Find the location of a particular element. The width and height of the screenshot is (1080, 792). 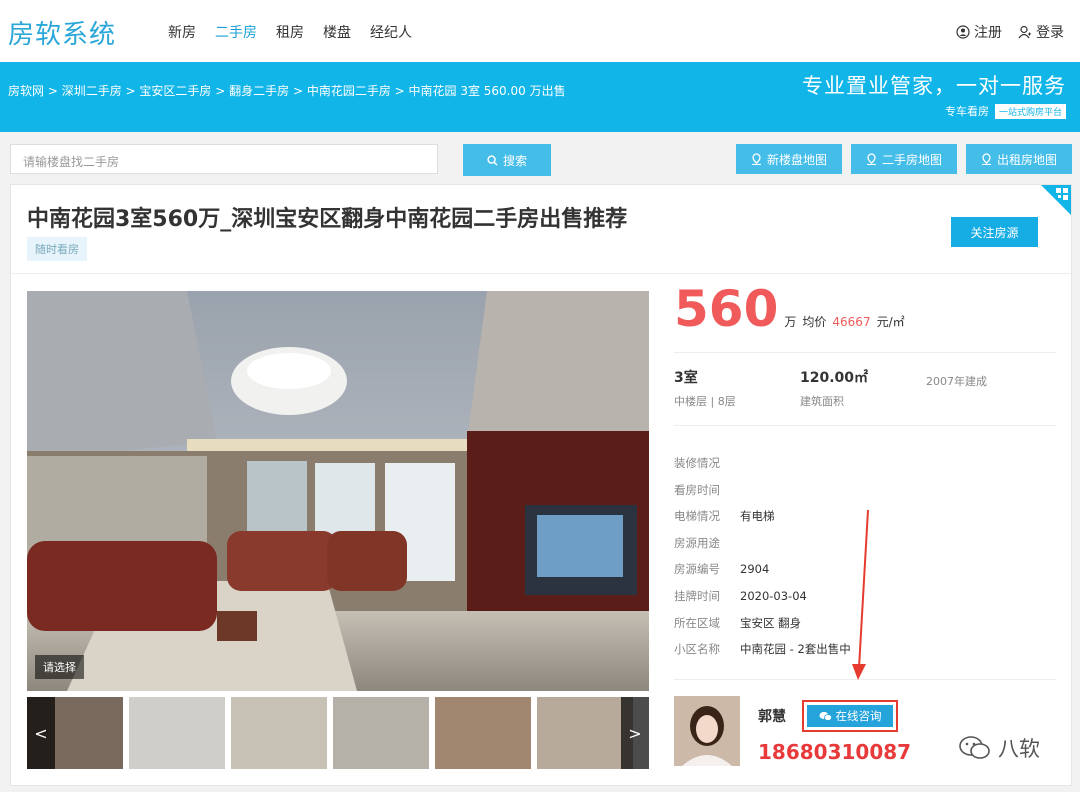

slogan-title: 专业置业管家，一对一服务 is located at coordinates (934, 86).